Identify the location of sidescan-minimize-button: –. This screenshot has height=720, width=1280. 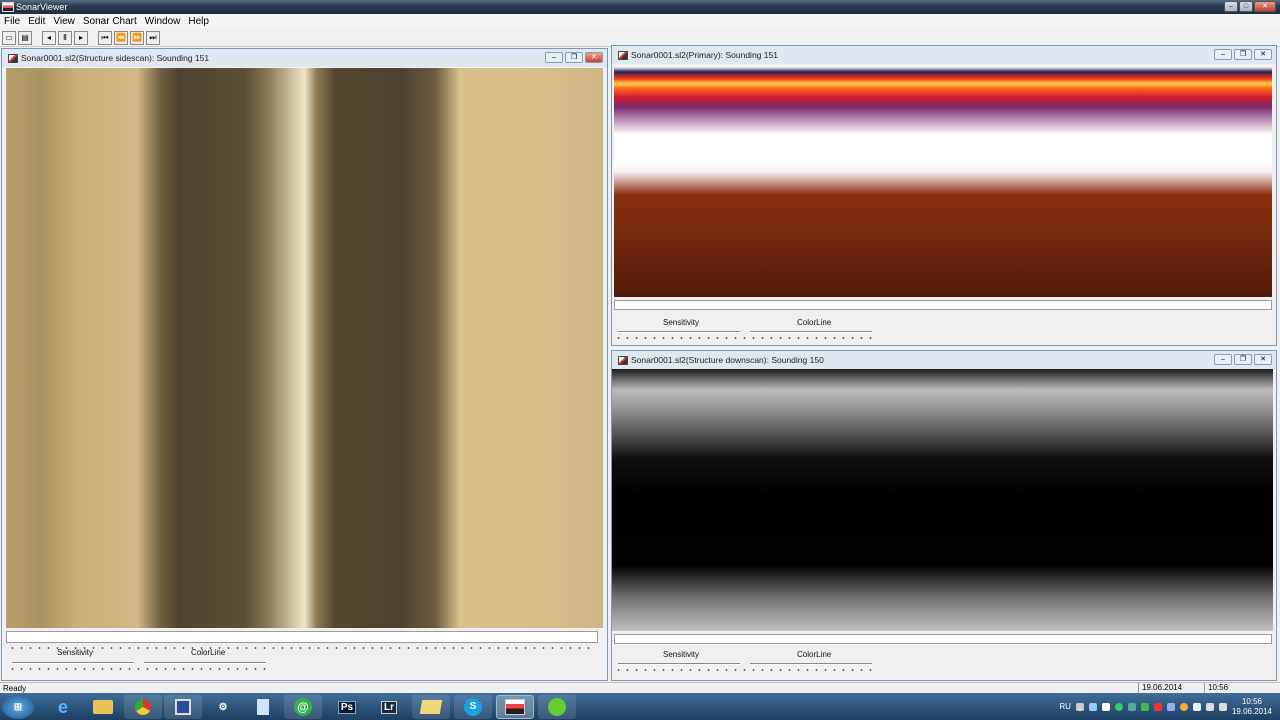
(554, 57).